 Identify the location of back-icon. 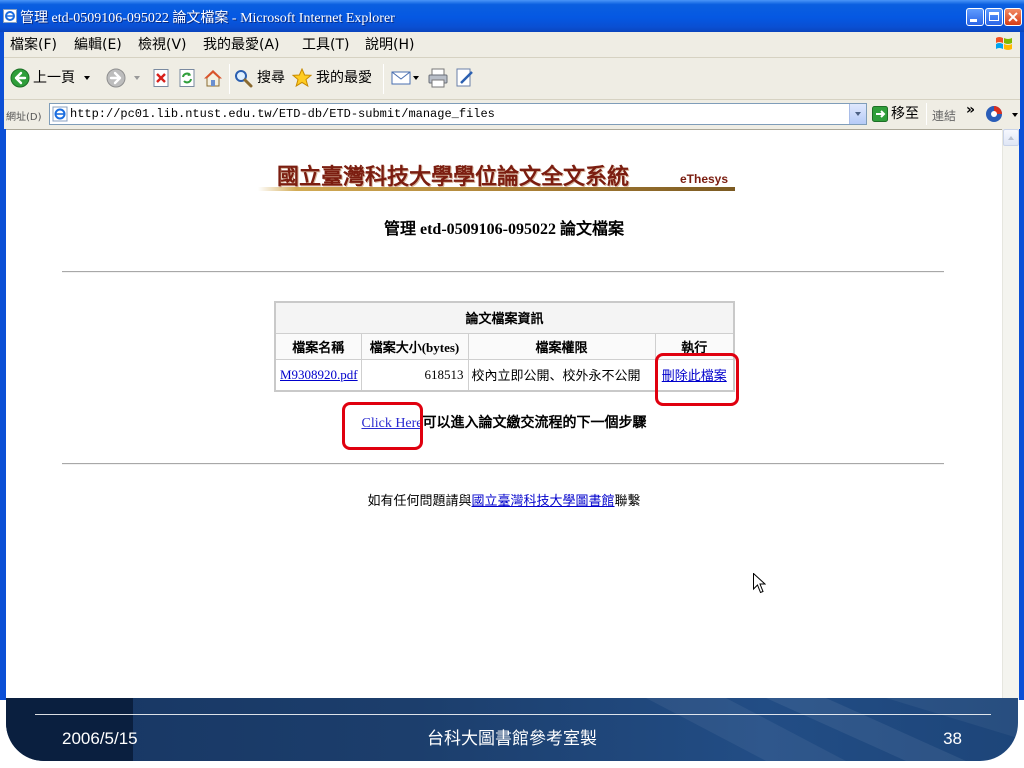
(20, 78).